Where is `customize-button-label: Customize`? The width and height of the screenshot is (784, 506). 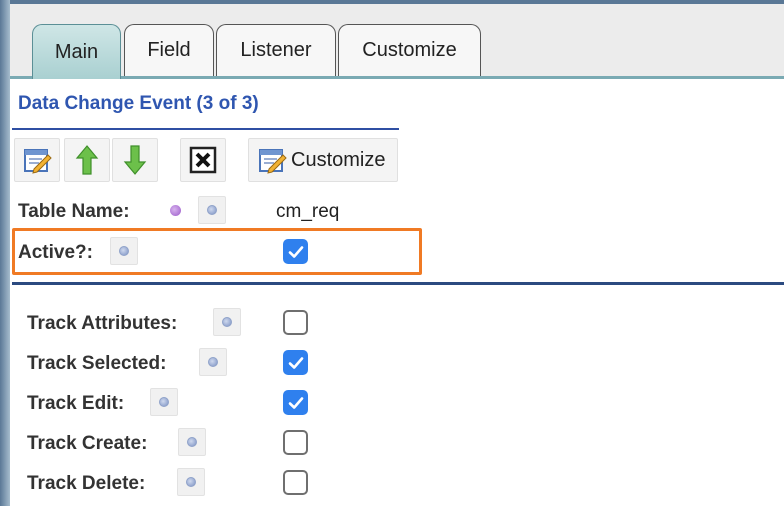 customize-button-label: Customize is located at coordinates (338, 159).